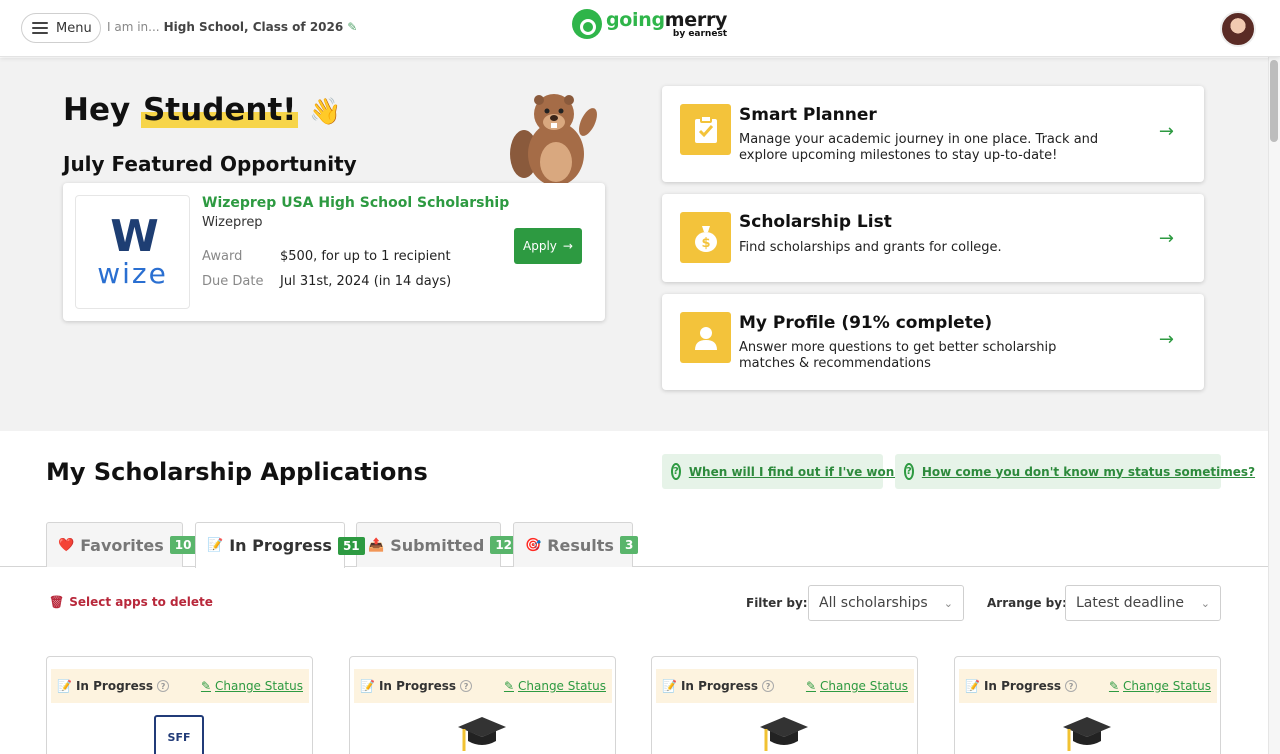  What do you see at coordinates (540, 246) in the screenshot?
I see `apply-label: Apply` at bounding box center [540, 246].